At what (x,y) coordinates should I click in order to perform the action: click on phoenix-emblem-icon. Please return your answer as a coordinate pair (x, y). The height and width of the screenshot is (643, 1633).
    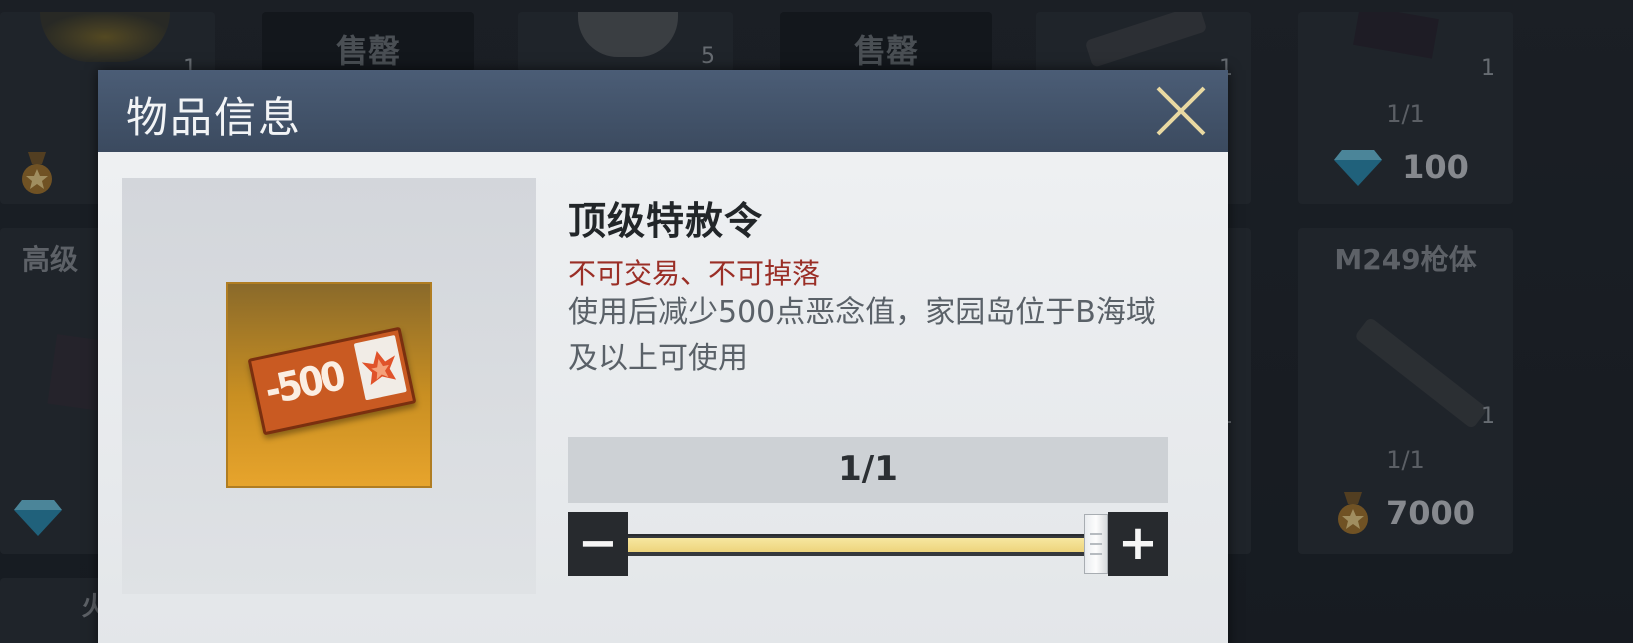
    Looking at the image, I should click on (379, 368).